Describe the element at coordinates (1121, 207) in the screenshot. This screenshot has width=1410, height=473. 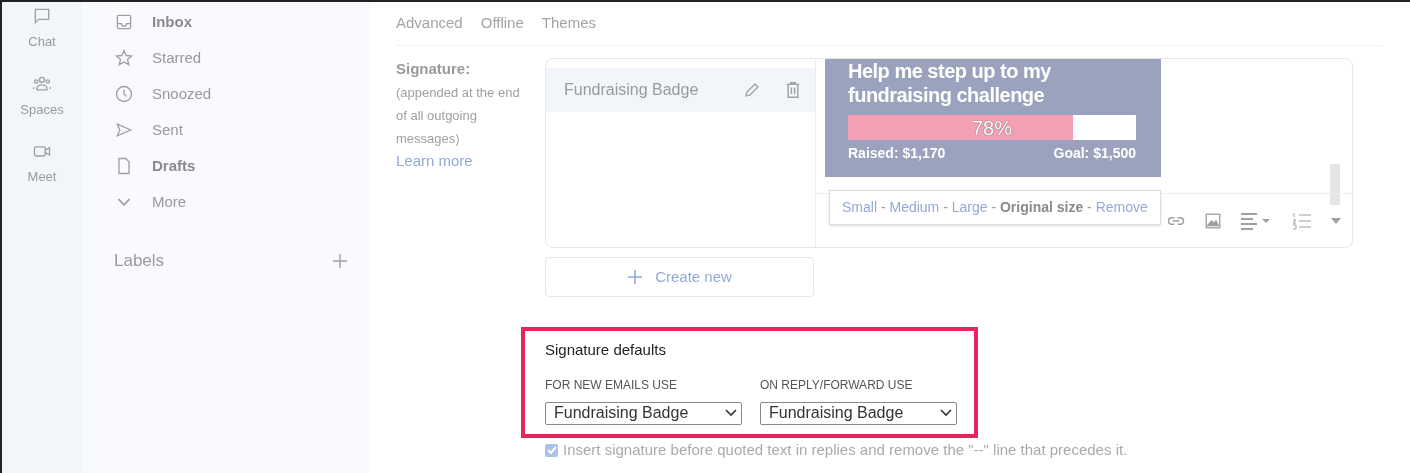
I see `size-option-link: Remove` at that location.